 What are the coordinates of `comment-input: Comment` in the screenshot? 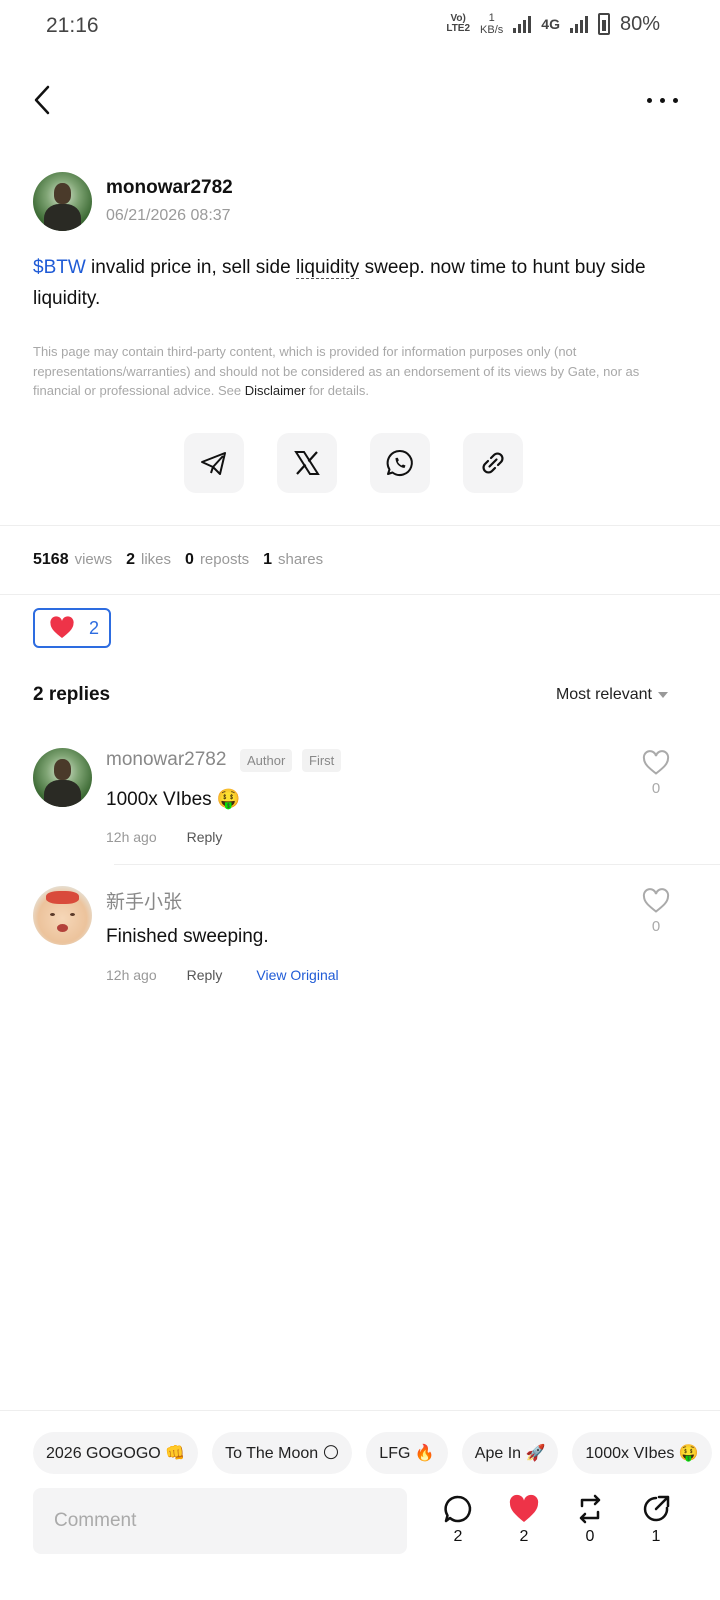 It's located at (220, 1521).